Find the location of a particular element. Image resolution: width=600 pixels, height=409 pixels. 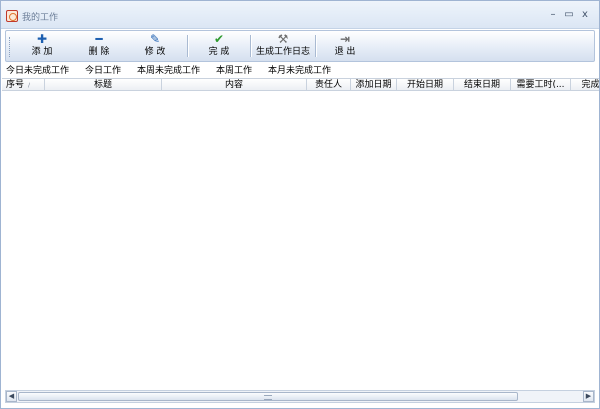

scrollbar-thumb is located at coordinates (268, 396).